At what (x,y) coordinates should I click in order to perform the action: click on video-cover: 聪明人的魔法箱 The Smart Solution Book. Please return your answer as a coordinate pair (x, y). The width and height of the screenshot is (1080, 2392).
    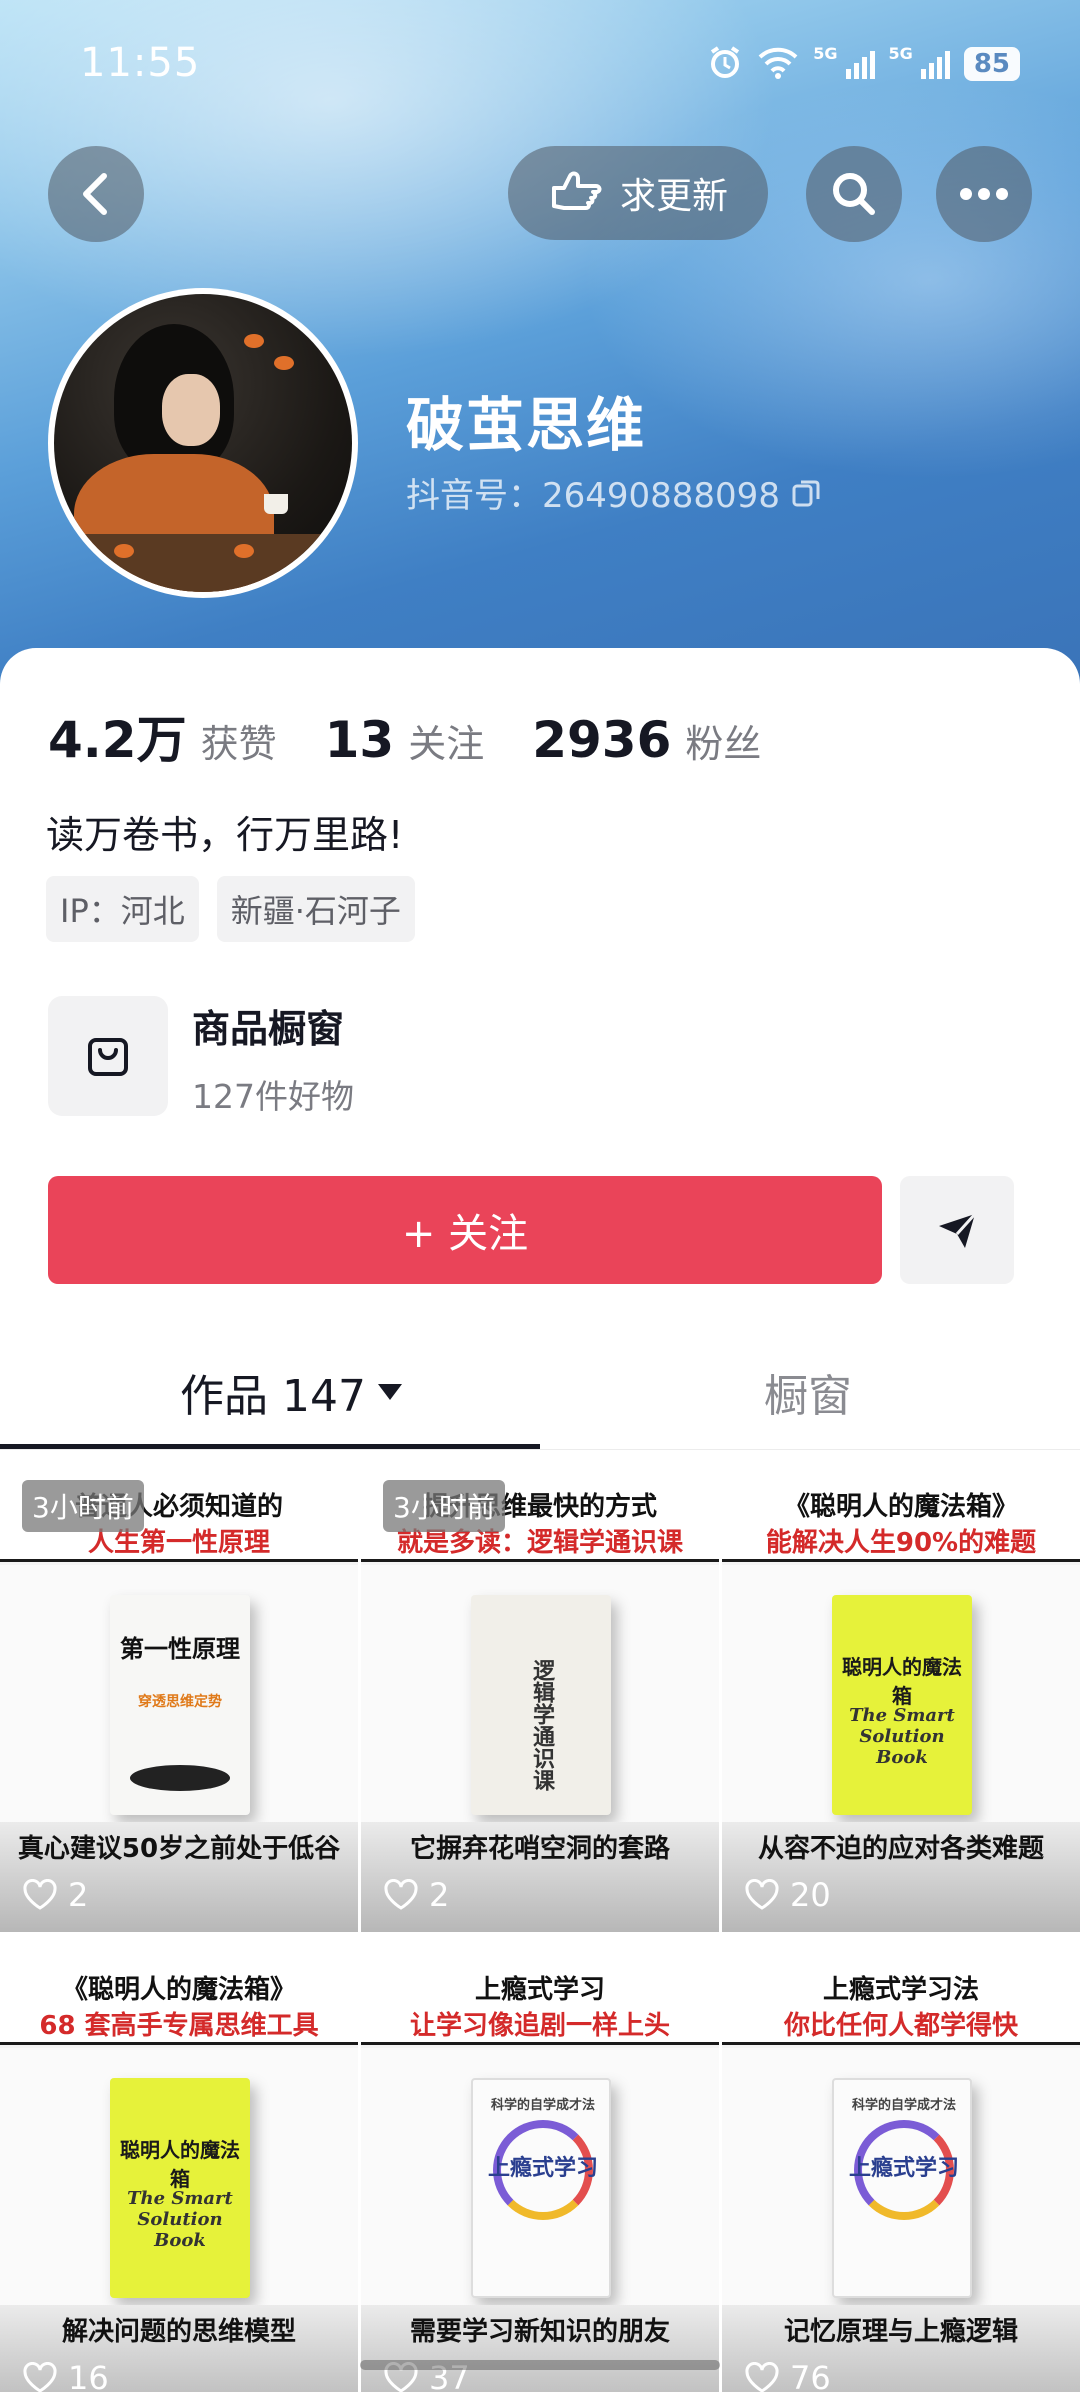
    Looking at the image, I should click on (901, 1700).